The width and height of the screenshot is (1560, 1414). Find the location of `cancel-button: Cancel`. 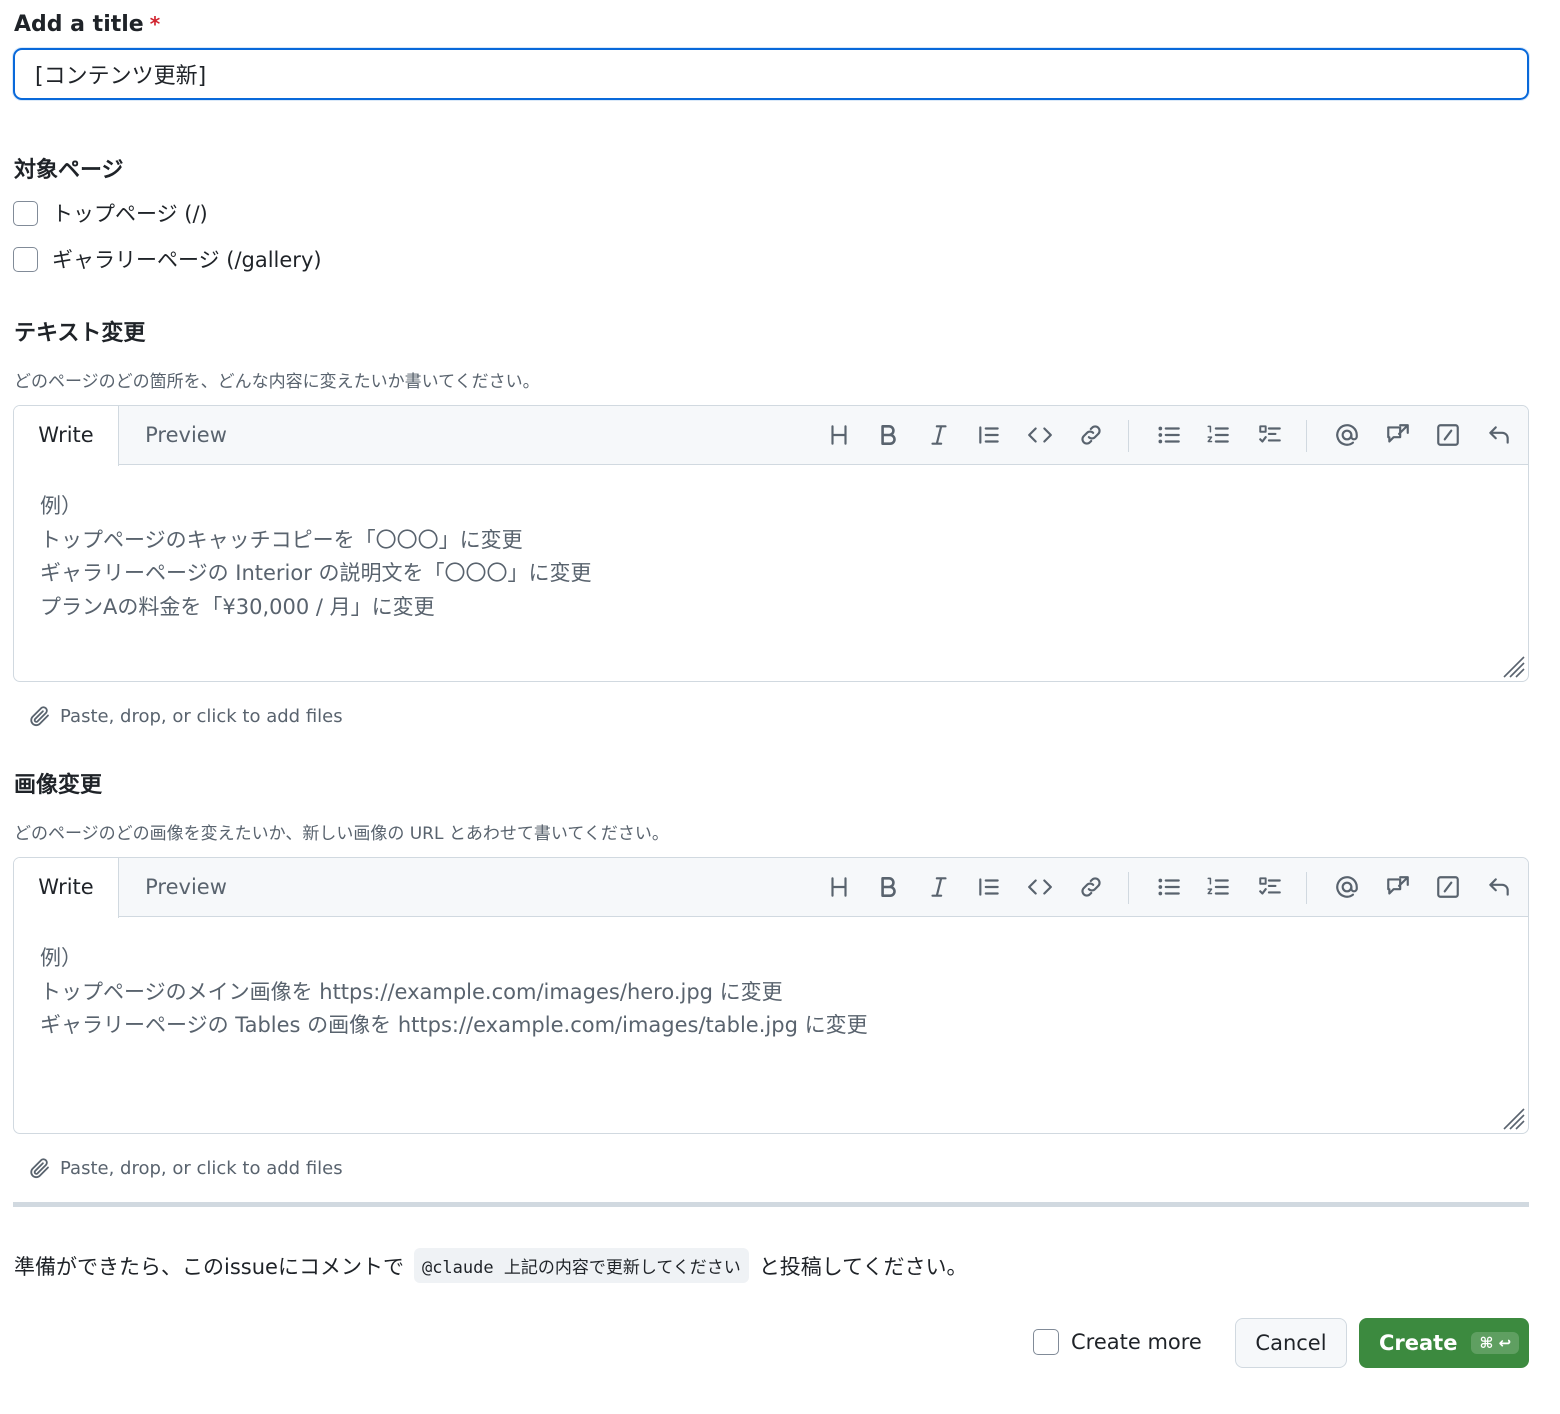

cancel-button: Cancel is located at coordinates (1291, 1343).